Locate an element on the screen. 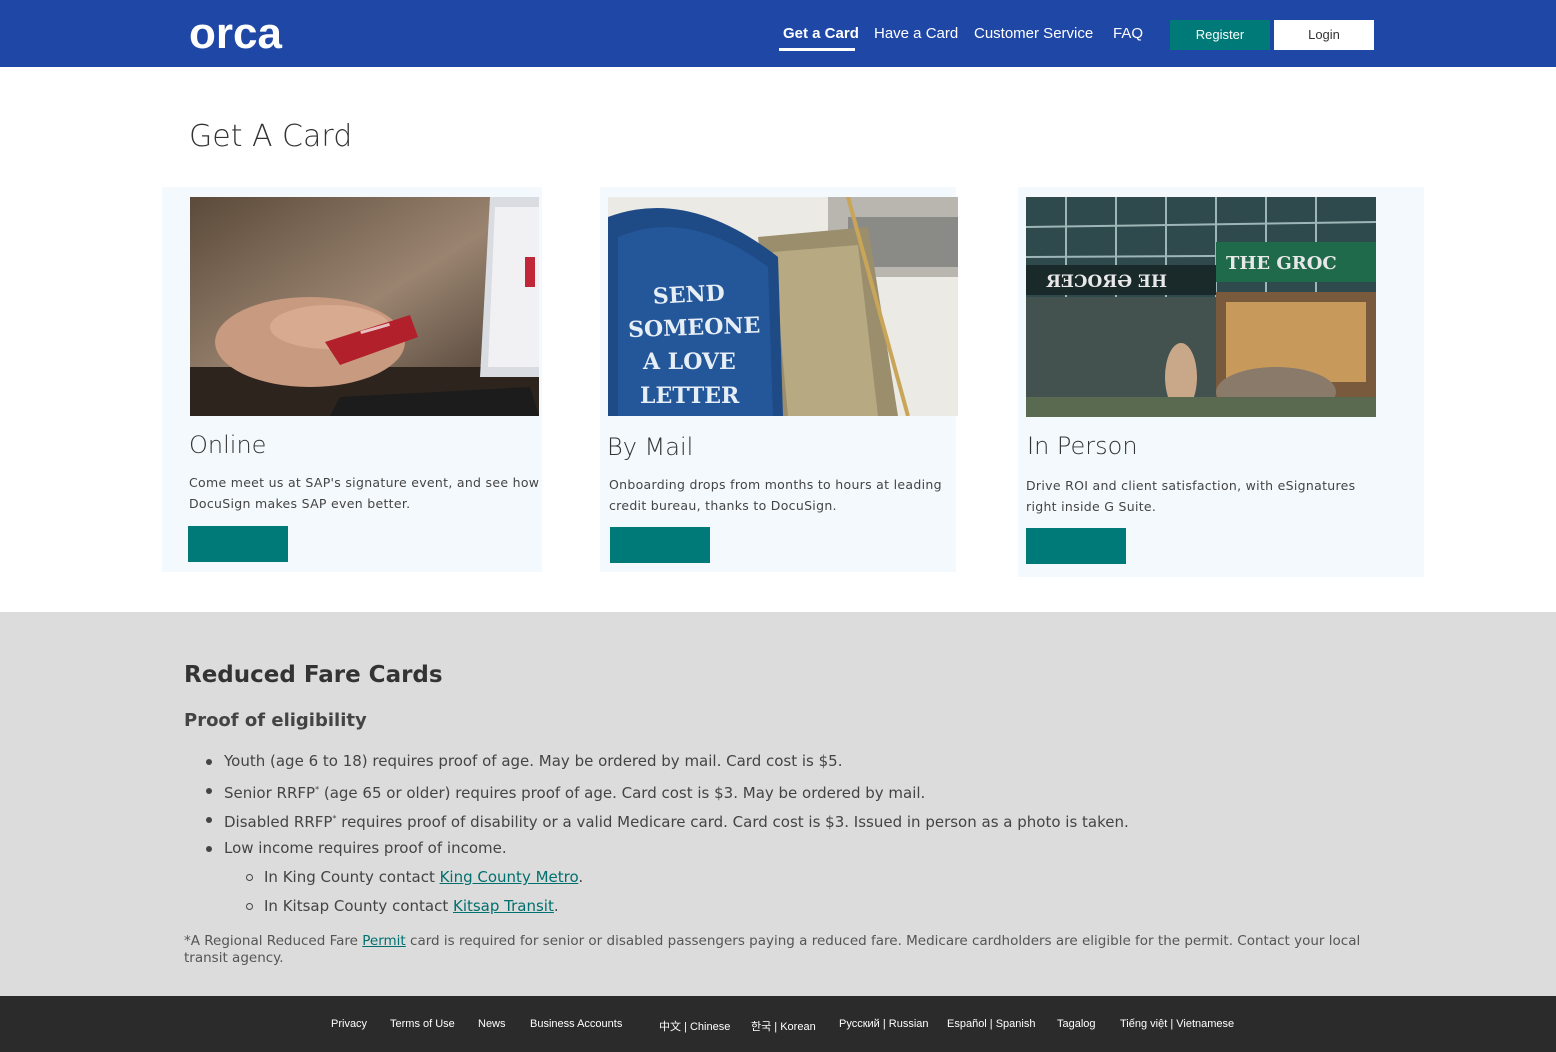 The image size is (1556, 1052). svg-text: SOMEONE is located at coordinates (694, 327).